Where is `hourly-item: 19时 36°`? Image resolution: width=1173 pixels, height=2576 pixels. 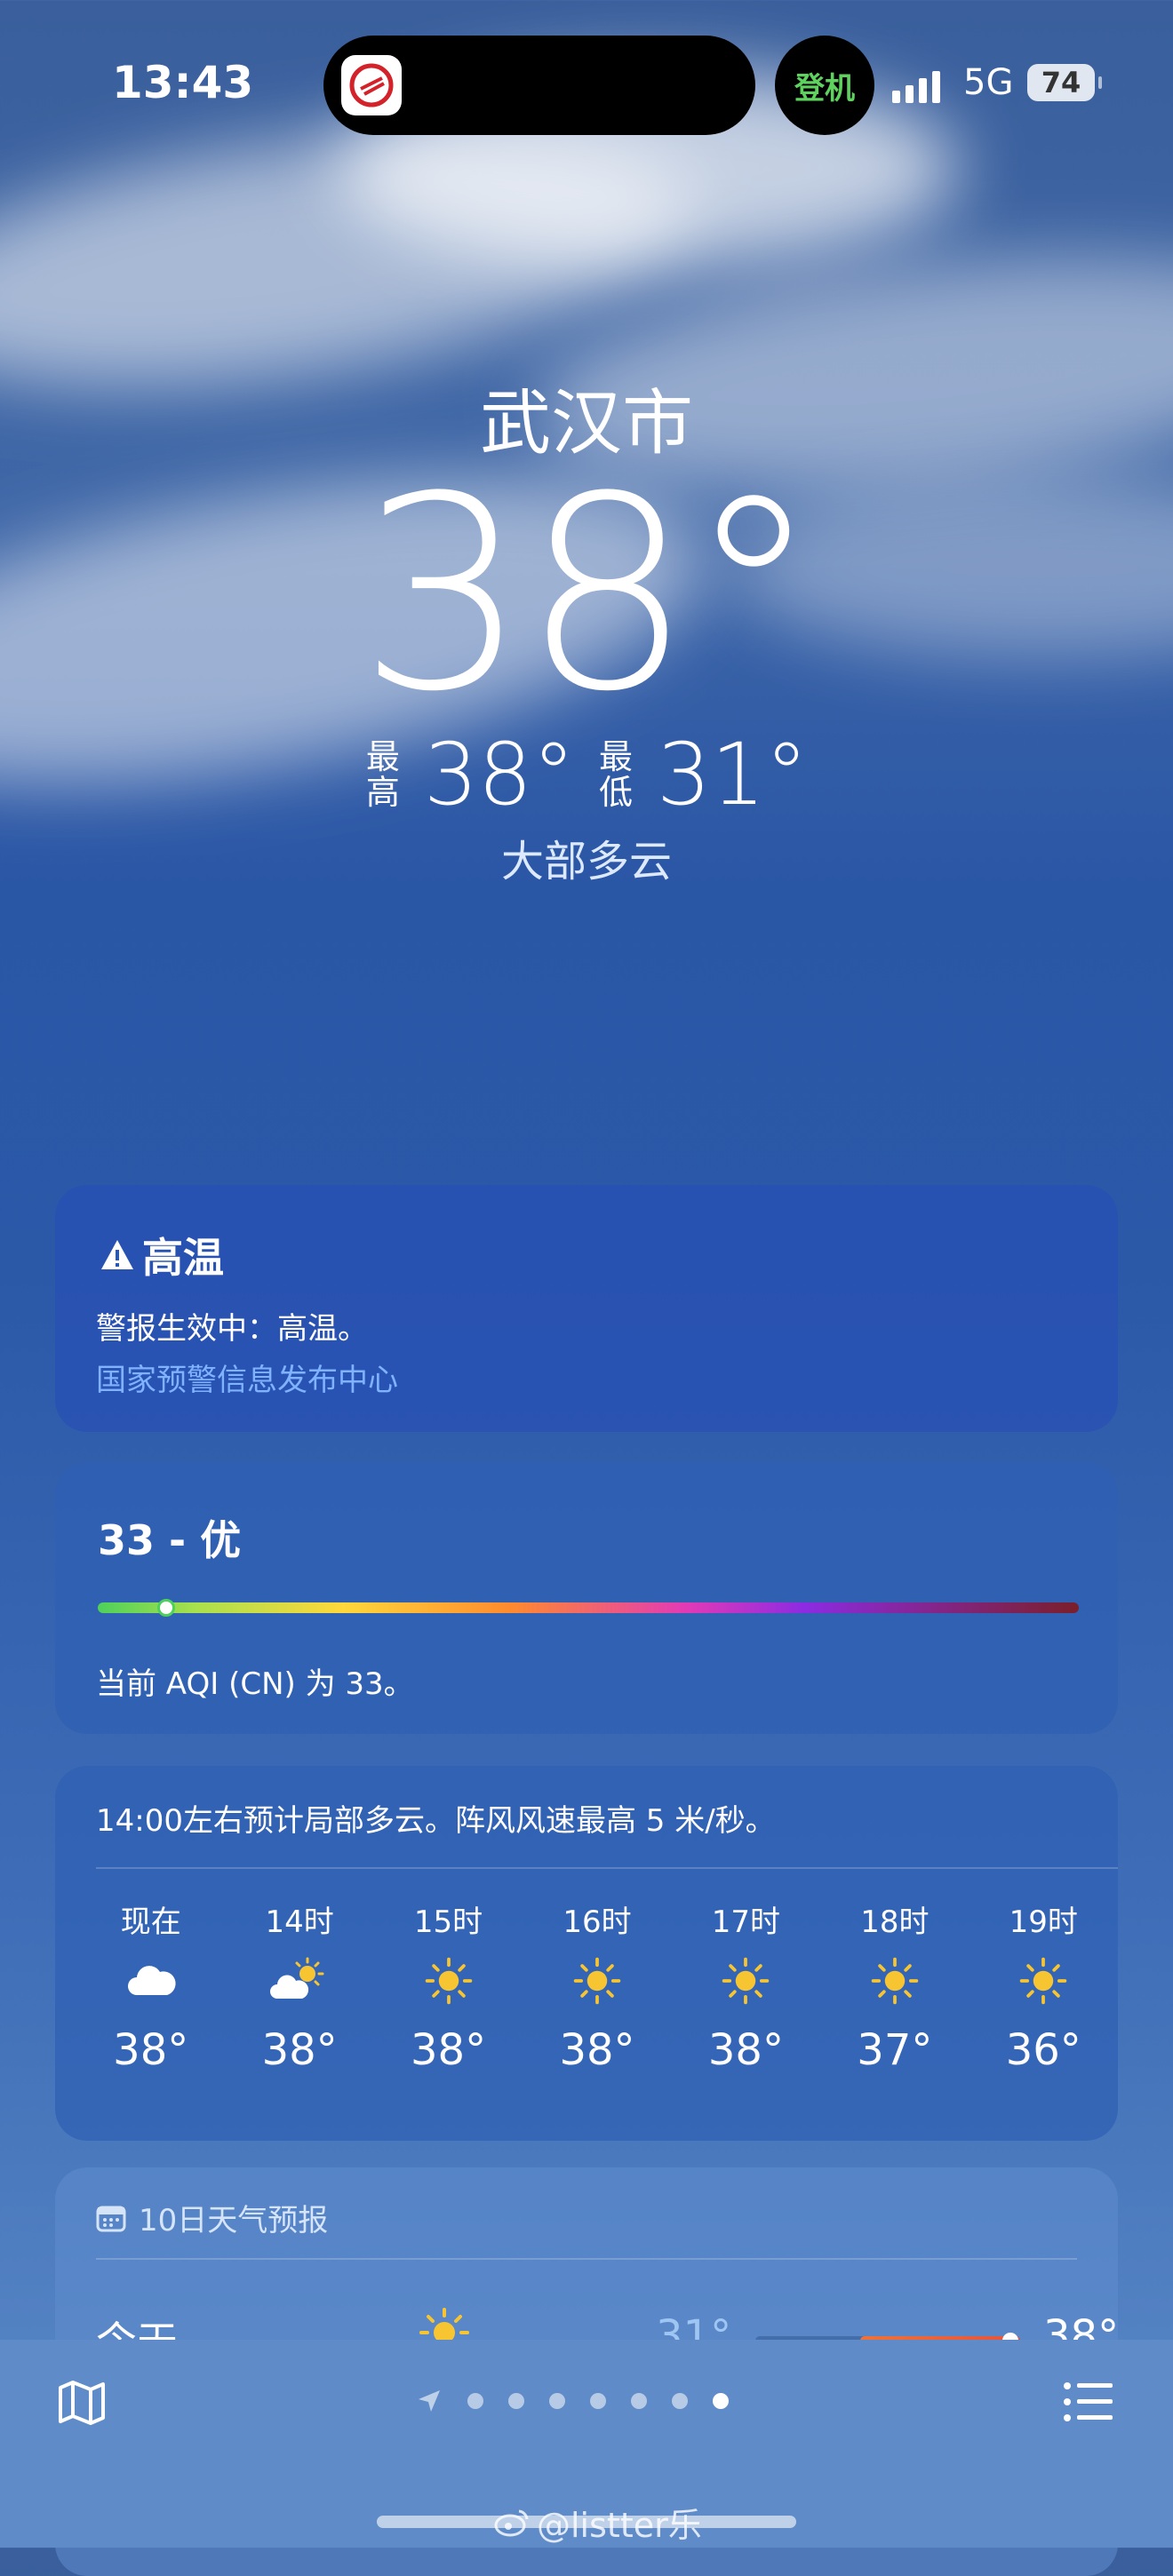
hourly-item: 19时 36° is located at coordinates (1044, 1986).